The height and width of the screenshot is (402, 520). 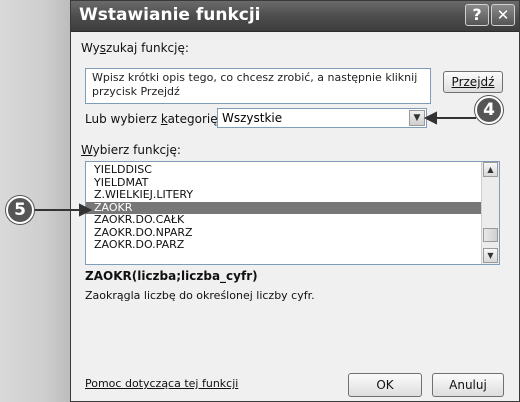 What do you see at coordinates (20, 210) in the screenshot?
I see `callout-5-badge: 5` at bounding box center [20, 210].